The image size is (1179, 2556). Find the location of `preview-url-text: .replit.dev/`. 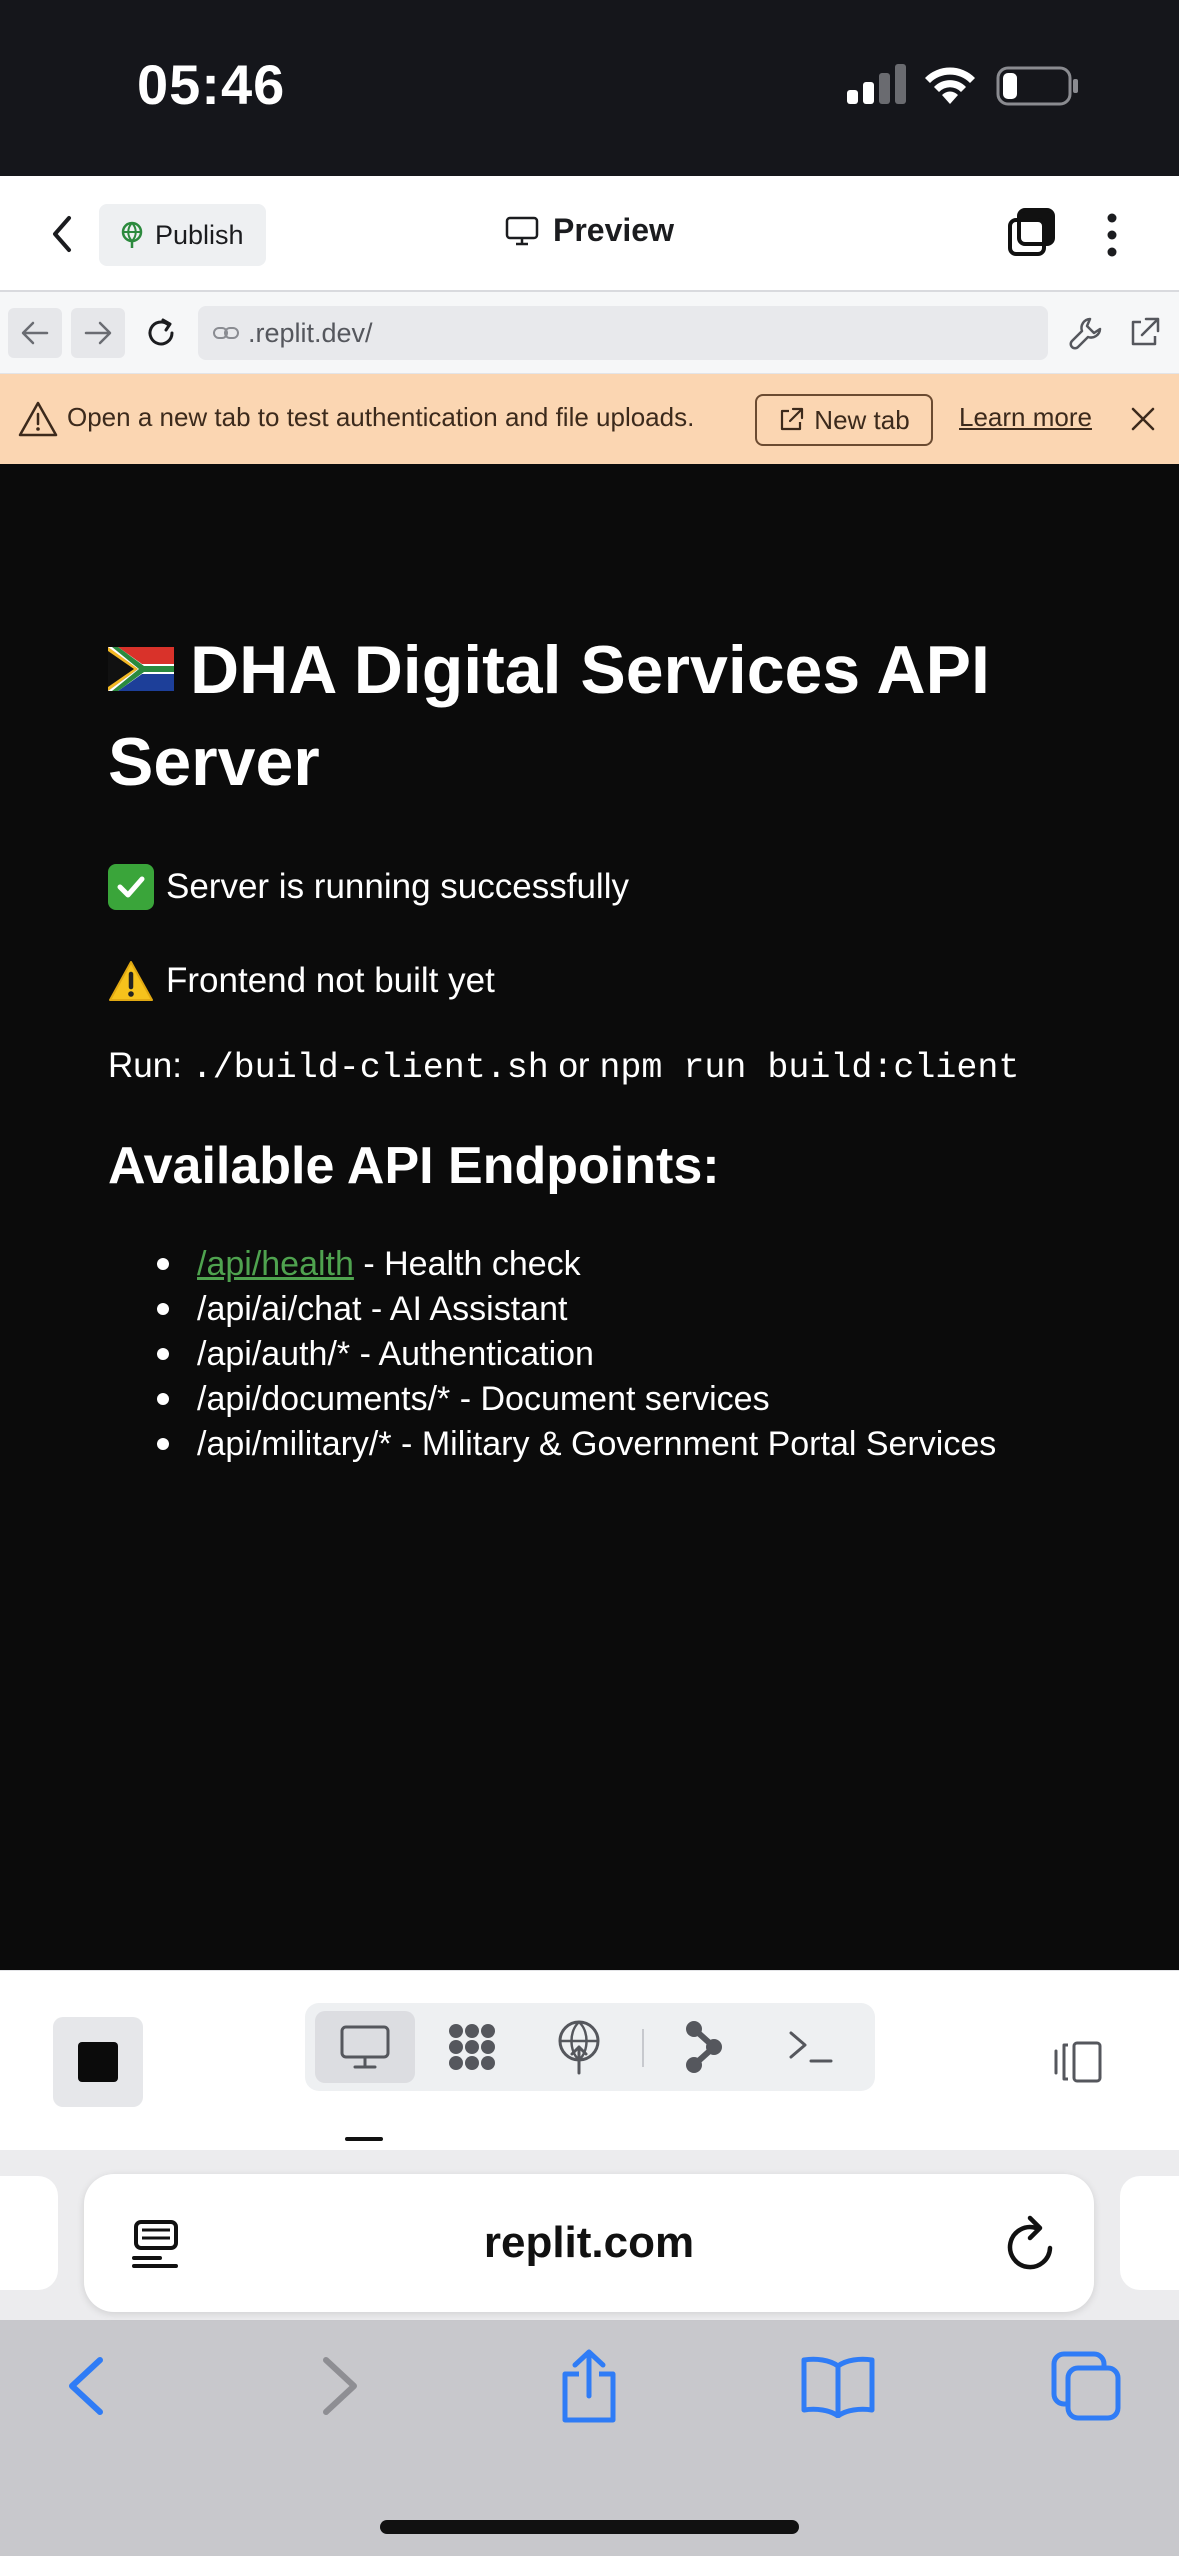

preview-url-text: .replit.dev/ is located at coordinates (310, 332).